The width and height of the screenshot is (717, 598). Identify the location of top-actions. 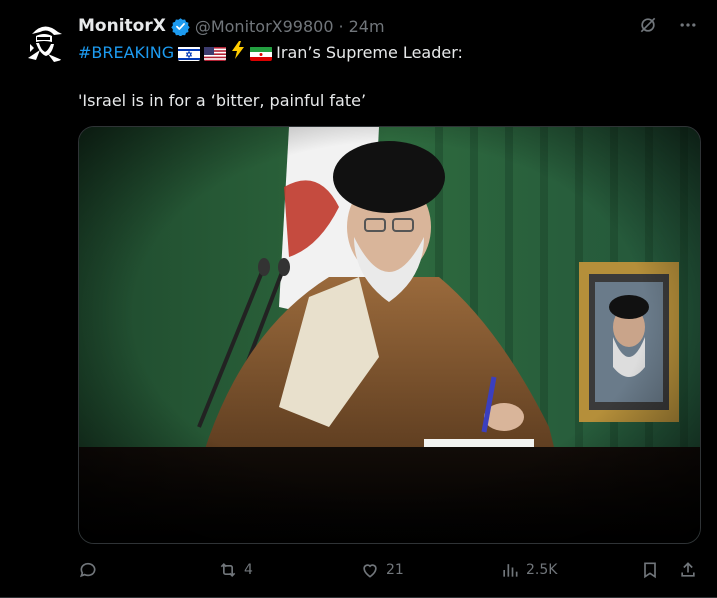
(668, 25).